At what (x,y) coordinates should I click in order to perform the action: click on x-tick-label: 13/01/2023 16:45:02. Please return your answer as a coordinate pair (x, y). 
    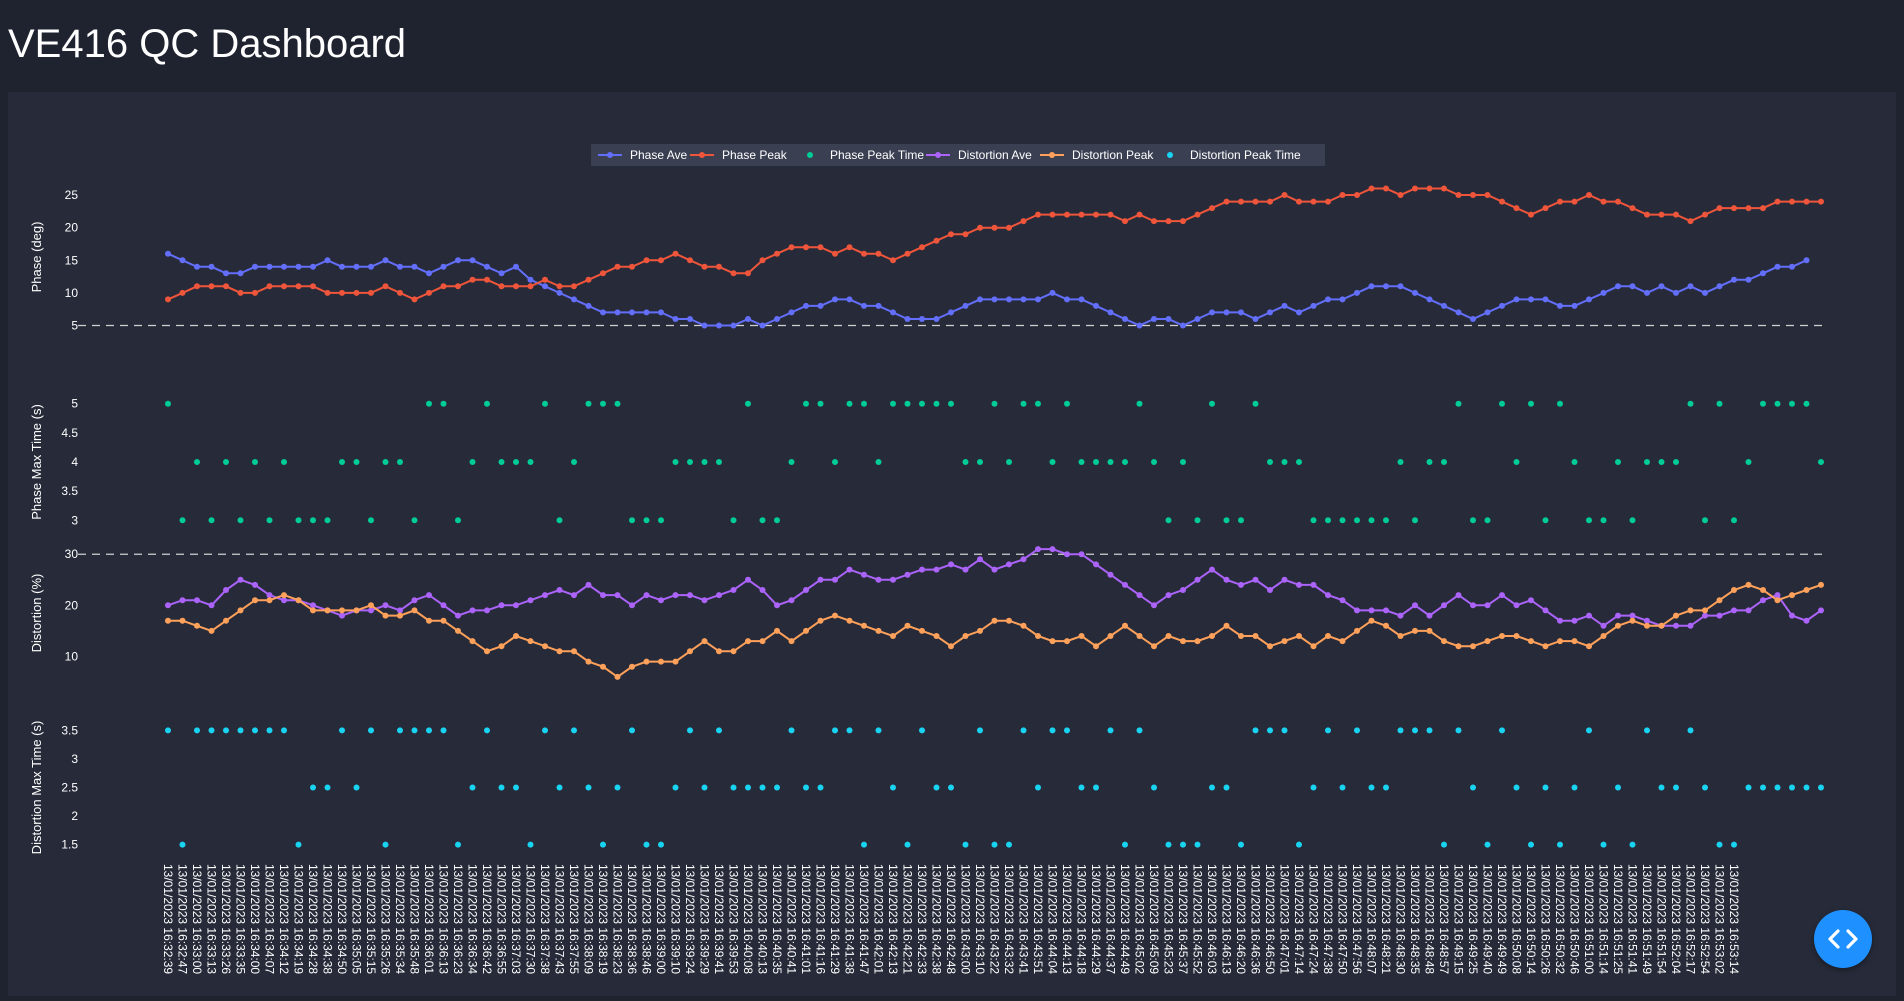
    Looking at the image, I should click on (1140, 919).